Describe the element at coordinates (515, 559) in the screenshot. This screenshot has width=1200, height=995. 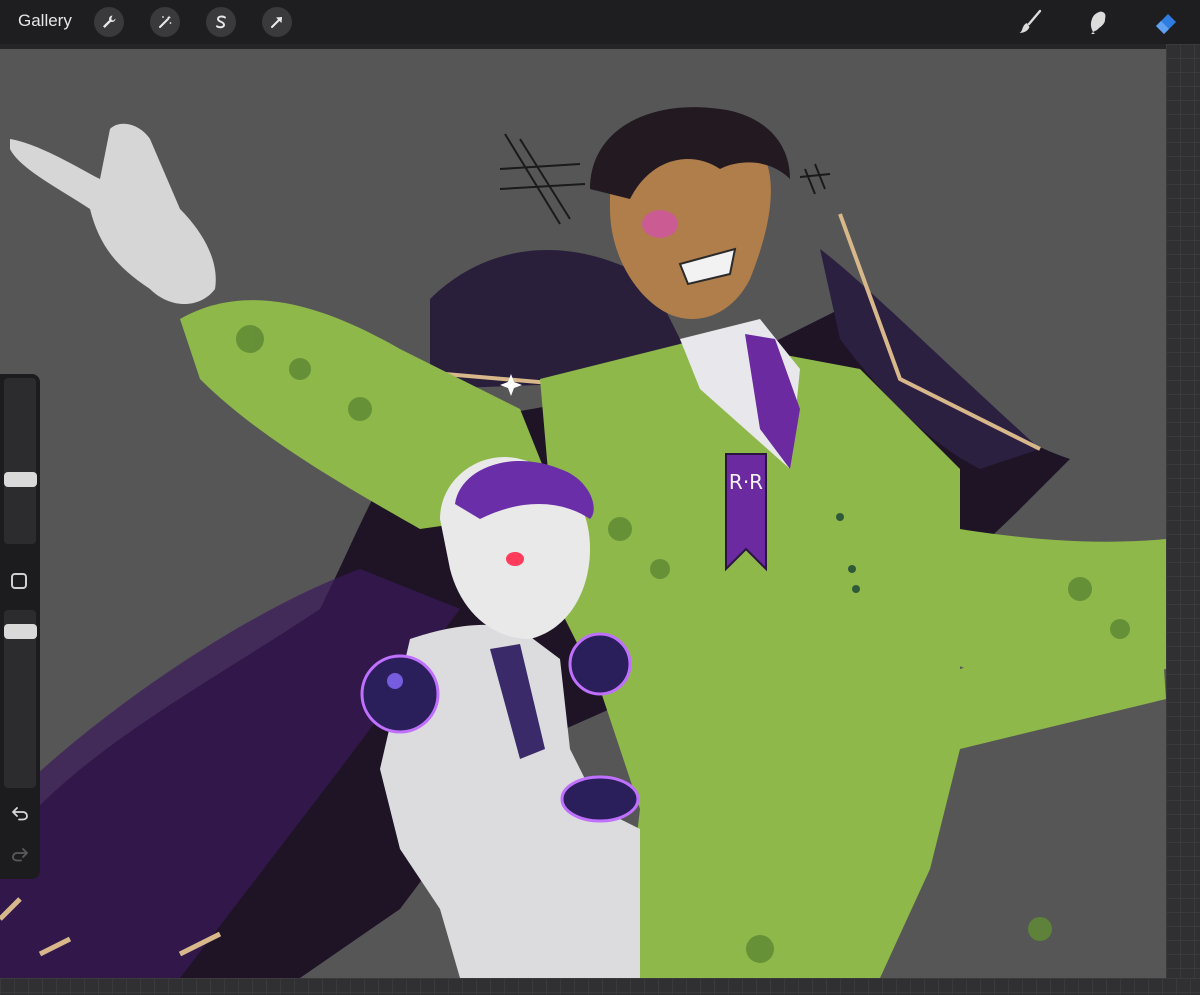
I see `red-eye` at that location.